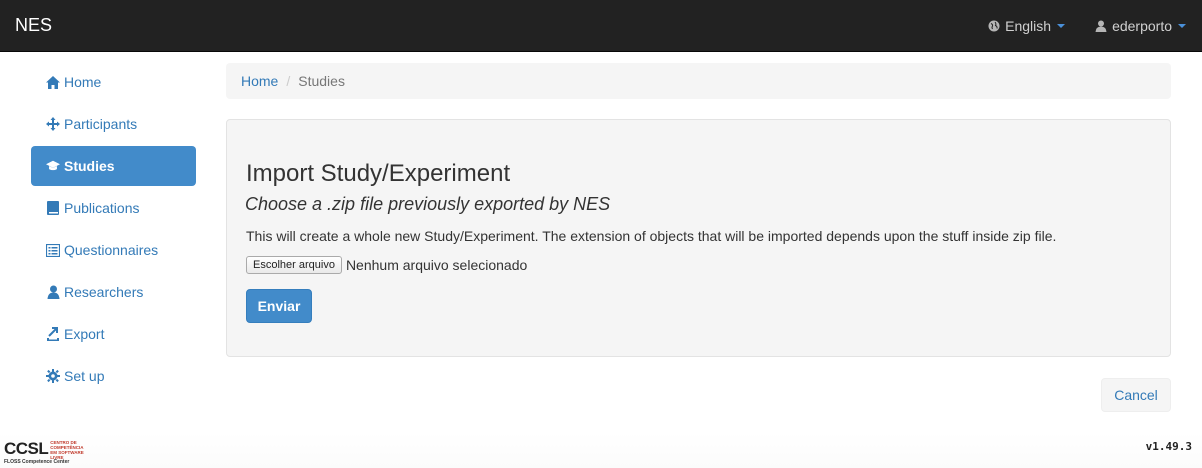 The height and width of the screenshot is (468, 1202). What do you see at coordinates (279, 306) in the screenshot?
I see `submit-button: Enviar` at bounding box center [279, 306].